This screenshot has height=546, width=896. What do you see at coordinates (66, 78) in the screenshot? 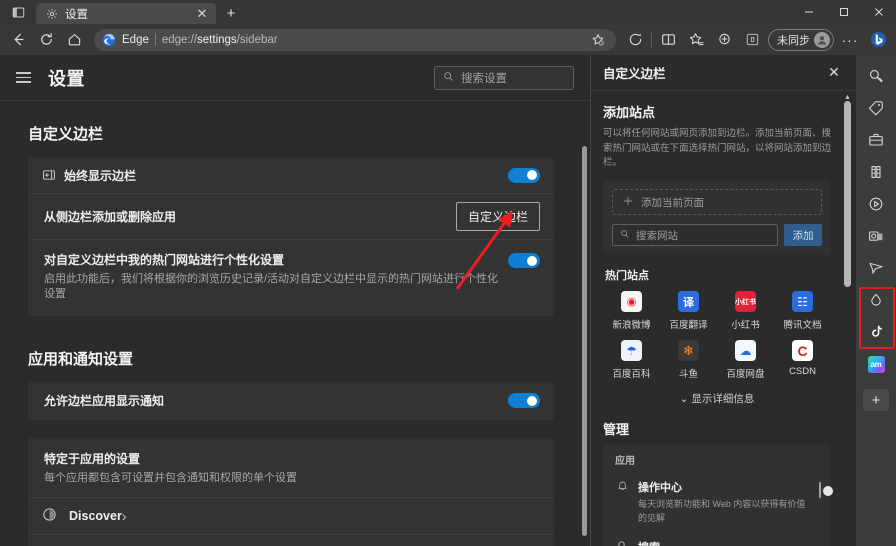
I see `page-title: 设置` at bounding box center [66, 78].